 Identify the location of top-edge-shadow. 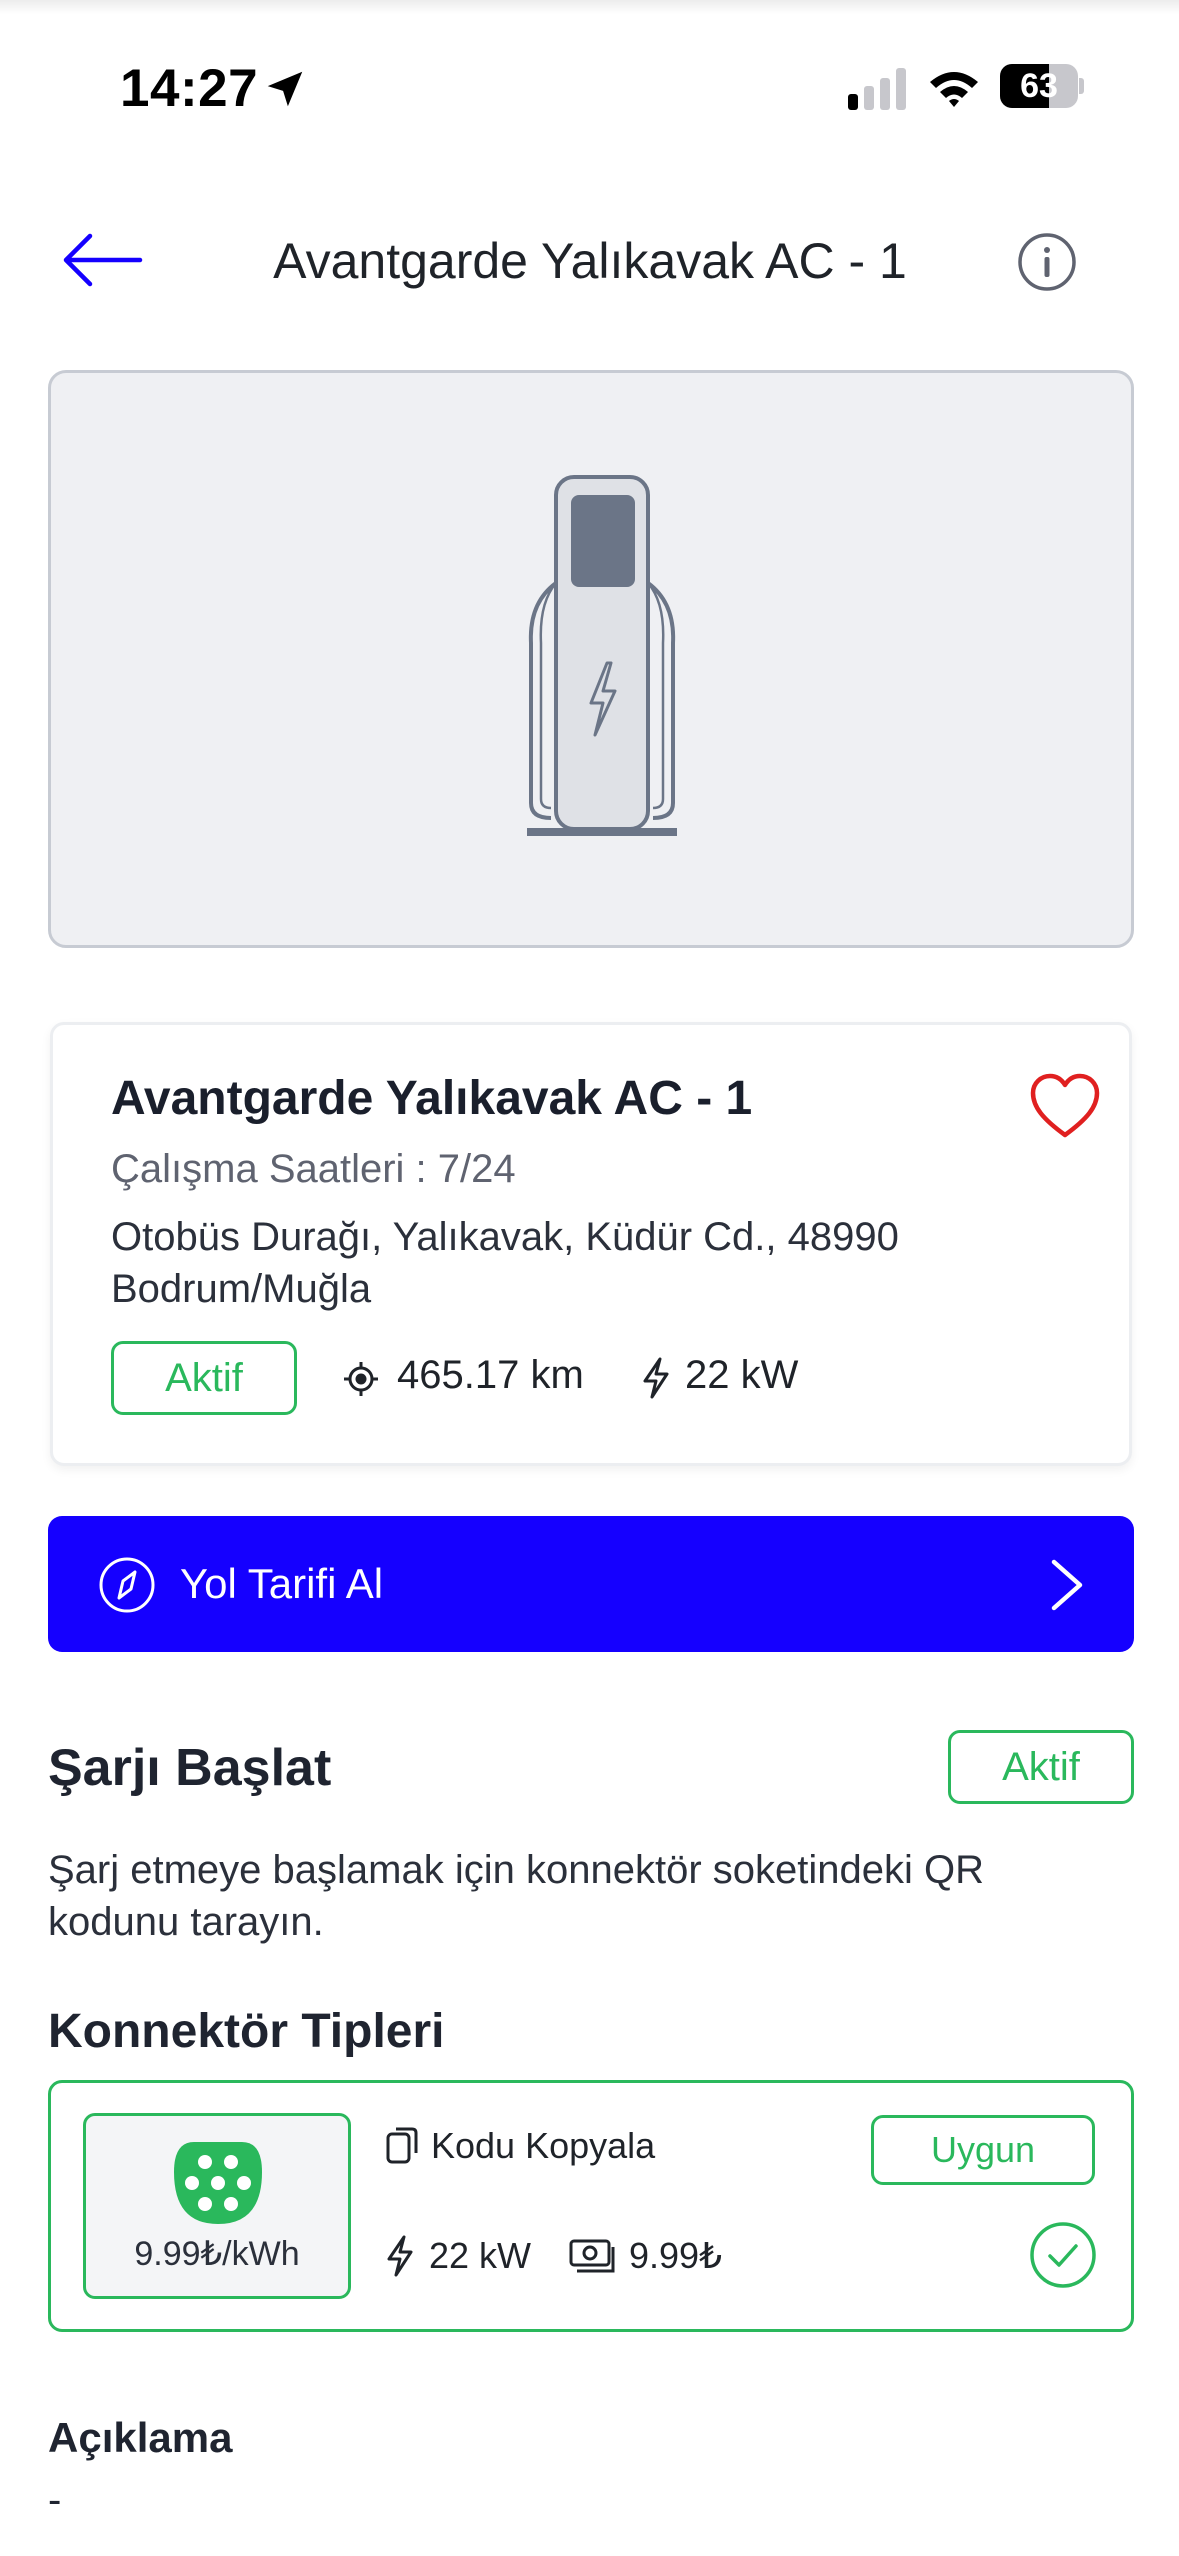
(589, 7).